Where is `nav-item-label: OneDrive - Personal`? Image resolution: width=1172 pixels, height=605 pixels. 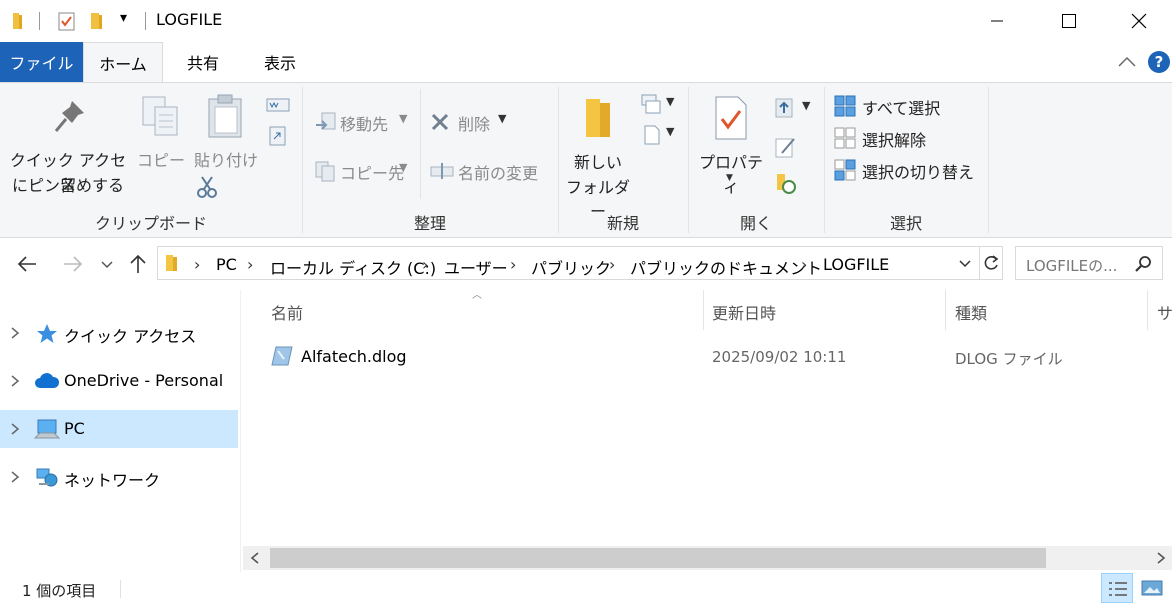 nav-item-label: OneDrive - Personal is located at coordinates (144, 380).